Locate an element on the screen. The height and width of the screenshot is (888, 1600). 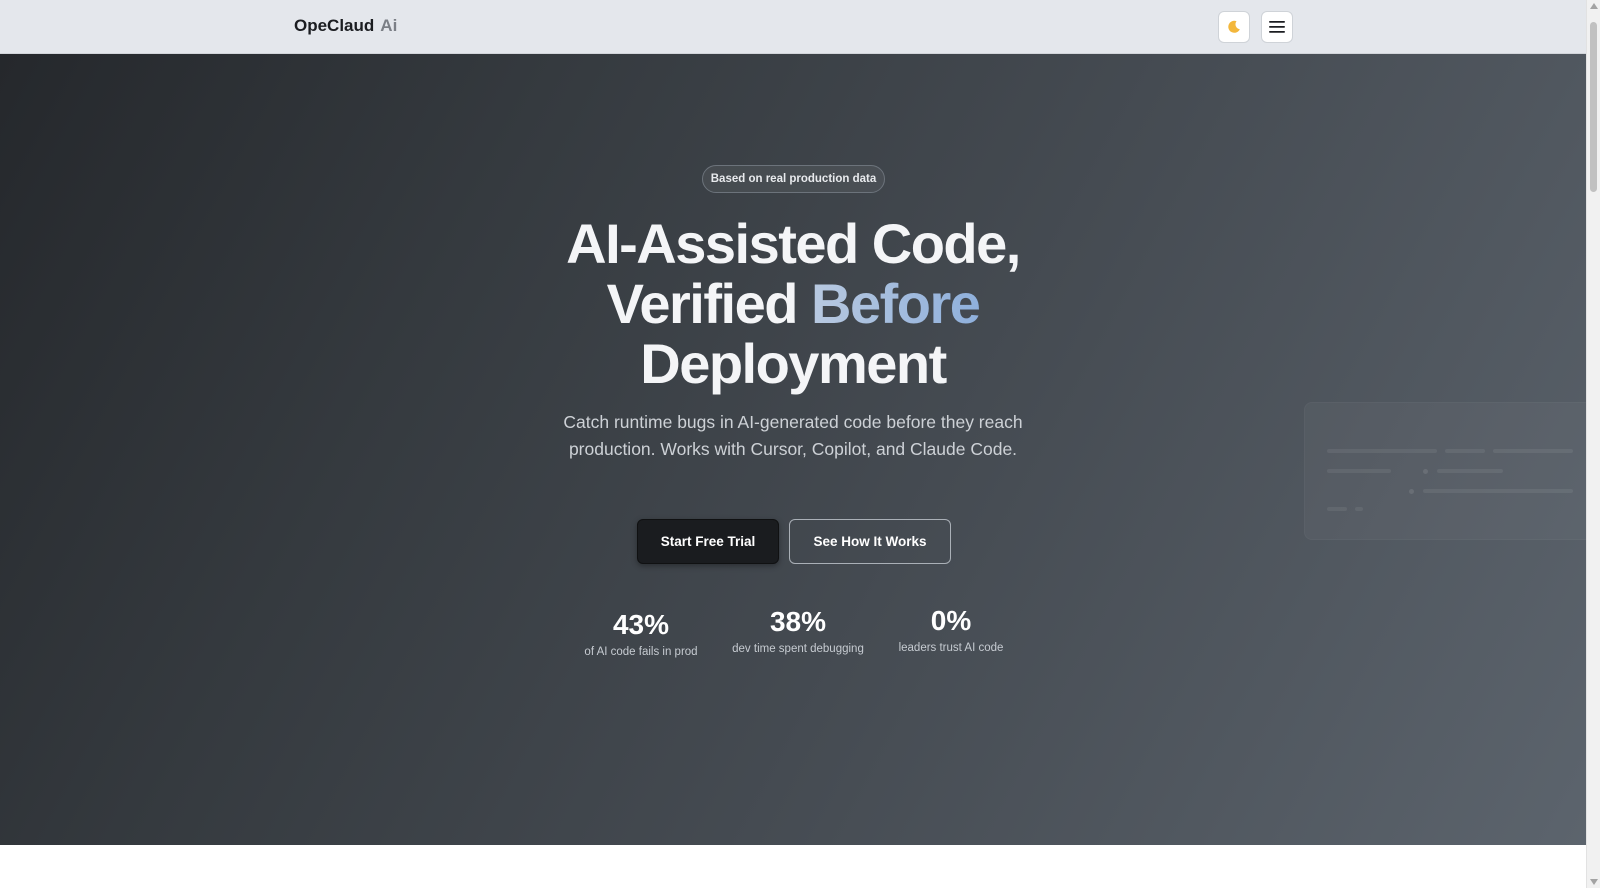
stat-value: 0% is located at coordinates (951, 620).